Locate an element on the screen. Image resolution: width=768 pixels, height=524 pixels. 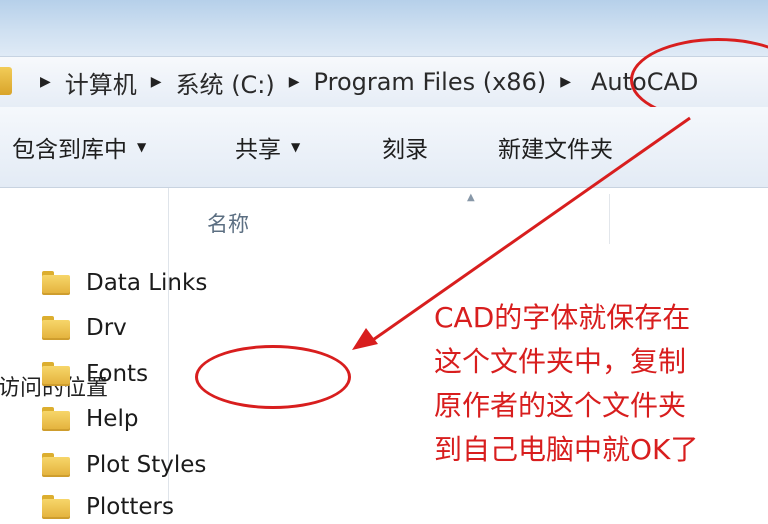
list-item: Plot Styles is located at coordinates (124, 465).